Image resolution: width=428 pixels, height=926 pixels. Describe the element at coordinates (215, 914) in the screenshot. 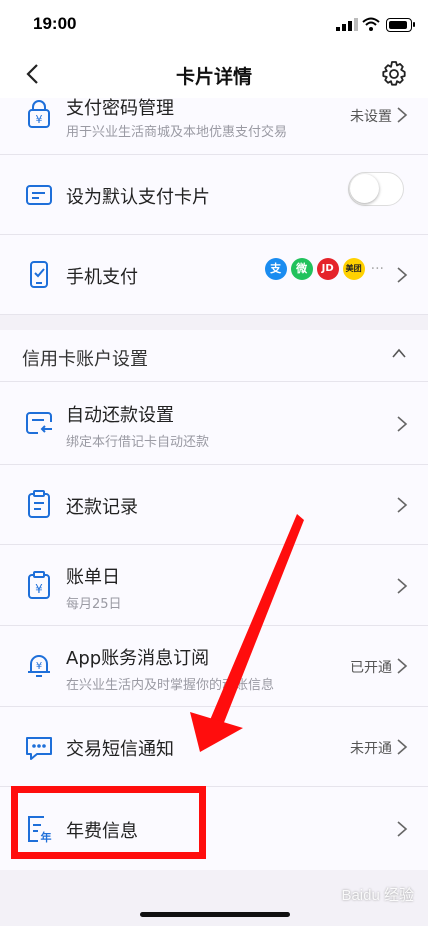

I see `home-indicator` at that location.